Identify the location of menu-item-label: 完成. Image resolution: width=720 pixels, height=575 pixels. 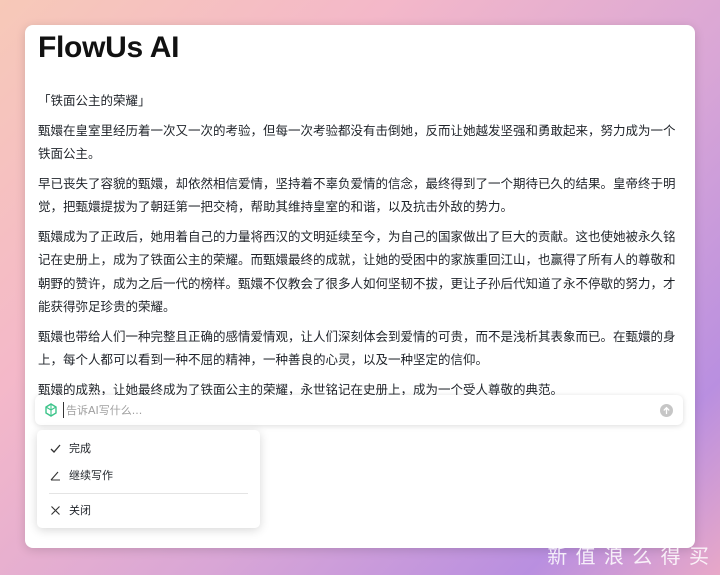
(80, 448).